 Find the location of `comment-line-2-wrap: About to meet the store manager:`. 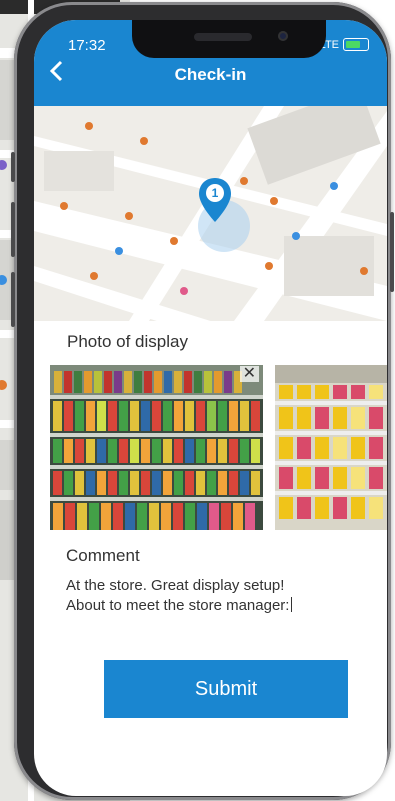

comment-line-2-wrap: About to meet the store manager: is located at coordinates (216, 606).